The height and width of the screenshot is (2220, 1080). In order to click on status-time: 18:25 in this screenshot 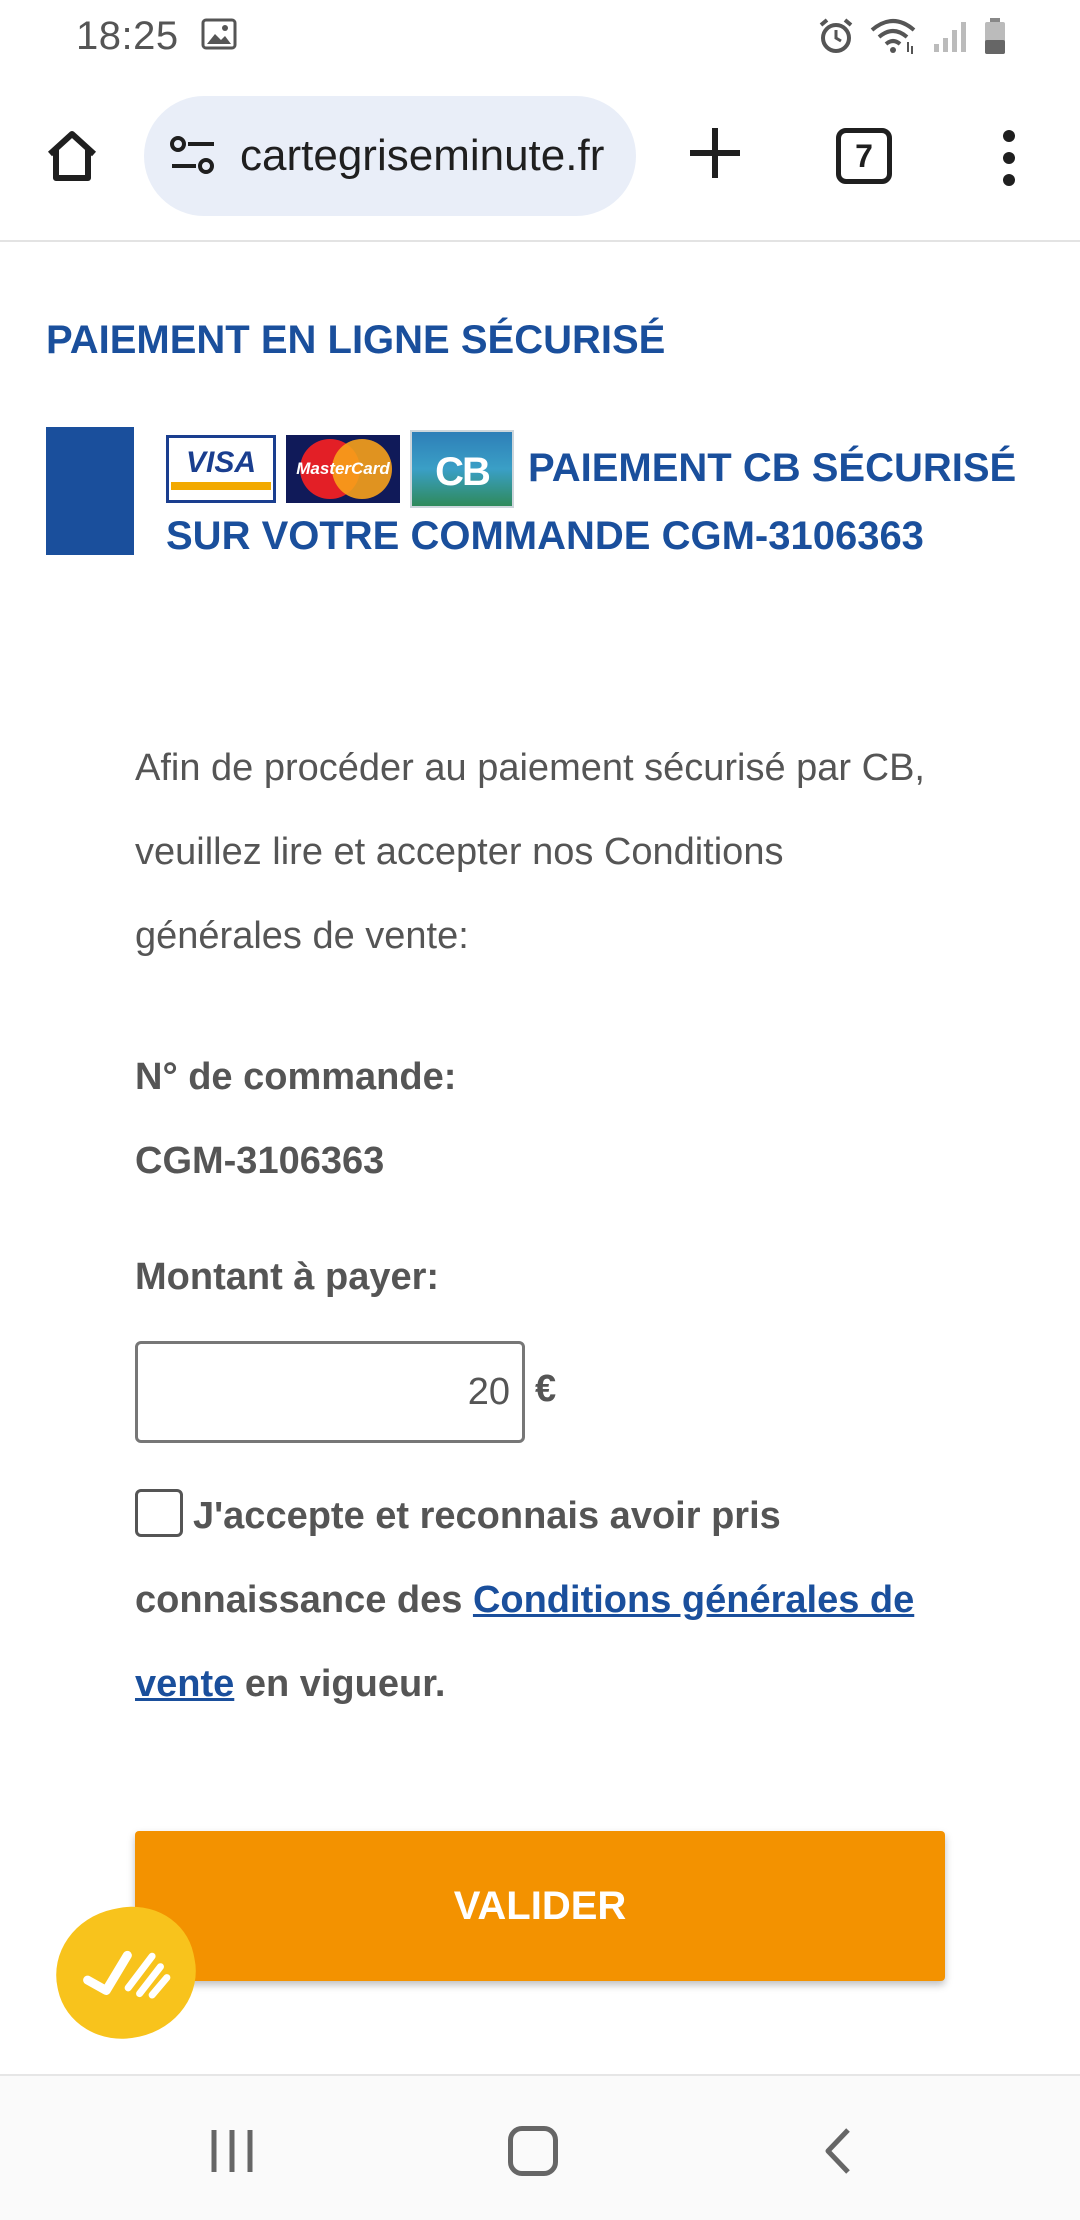, I will do `click(127, 35)`.